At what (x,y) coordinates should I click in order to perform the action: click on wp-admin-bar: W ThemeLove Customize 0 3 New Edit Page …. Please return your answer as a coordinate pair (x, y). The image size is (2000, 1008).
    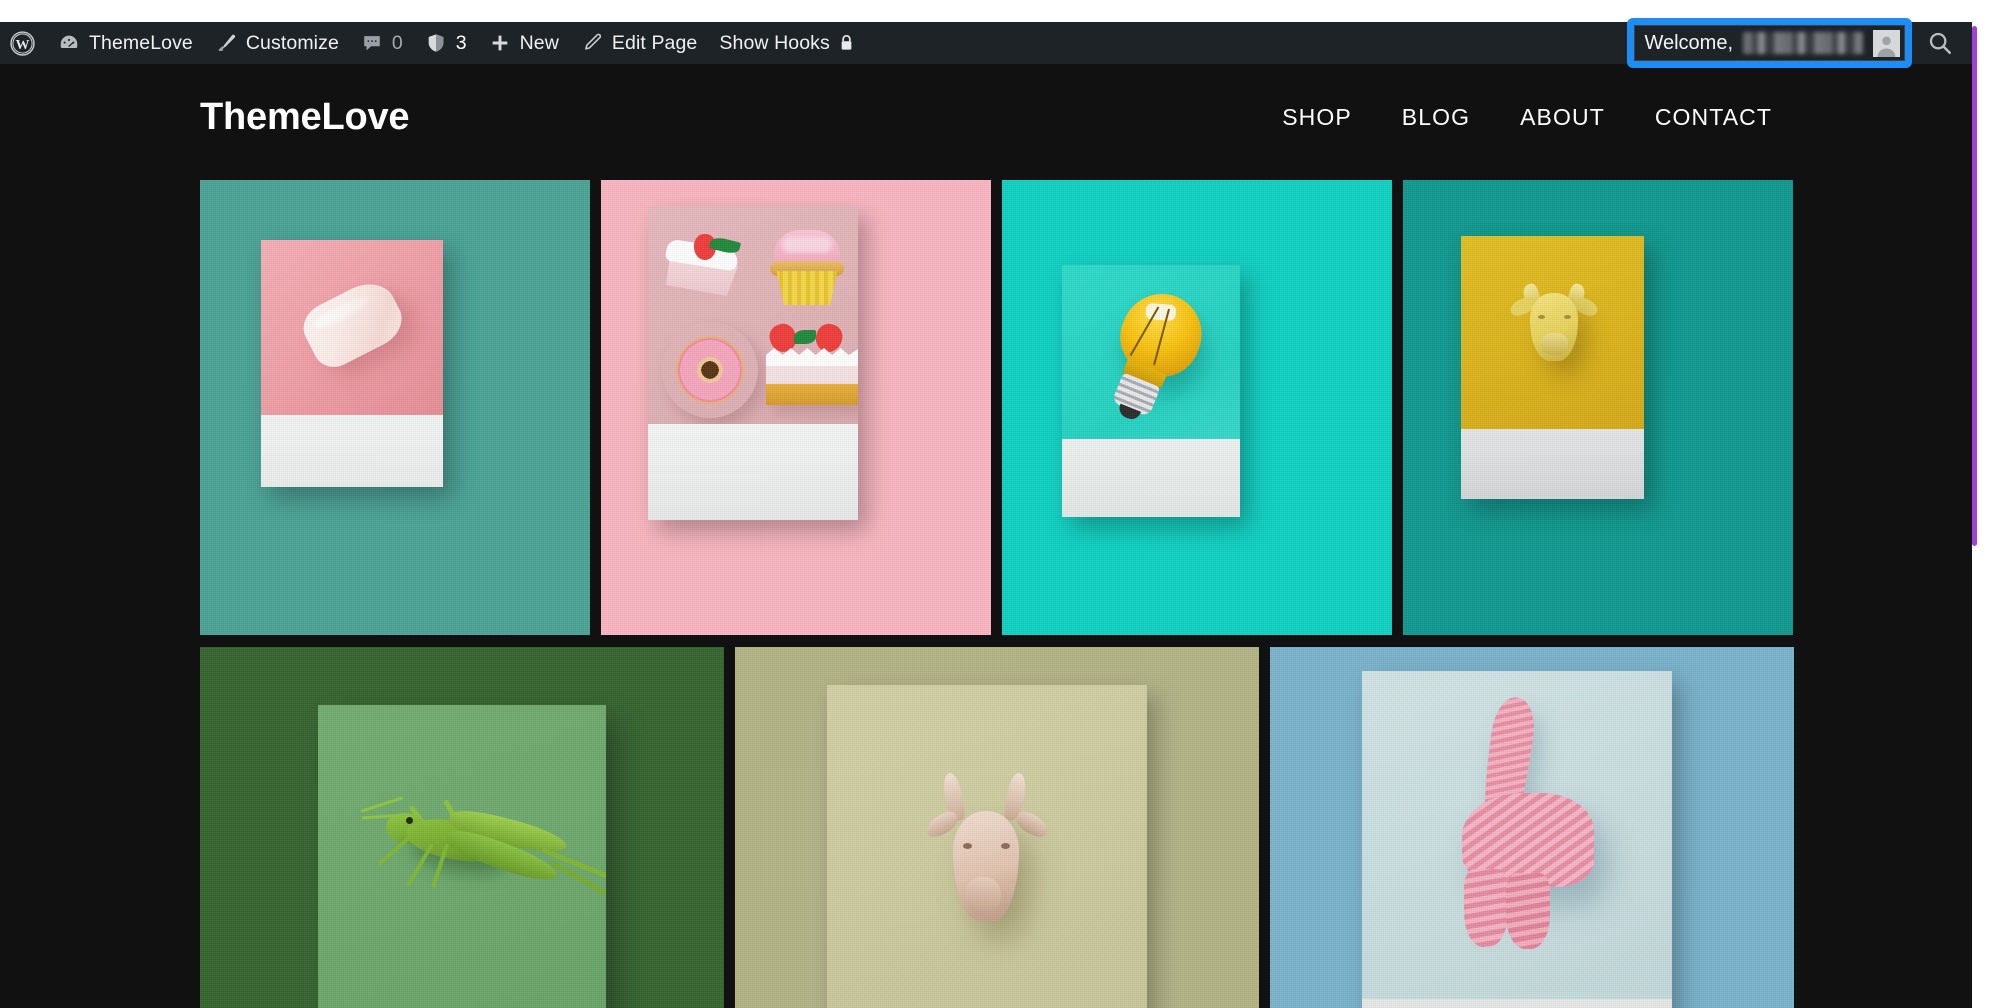
    Looking at the image, I should click on (986, 43).